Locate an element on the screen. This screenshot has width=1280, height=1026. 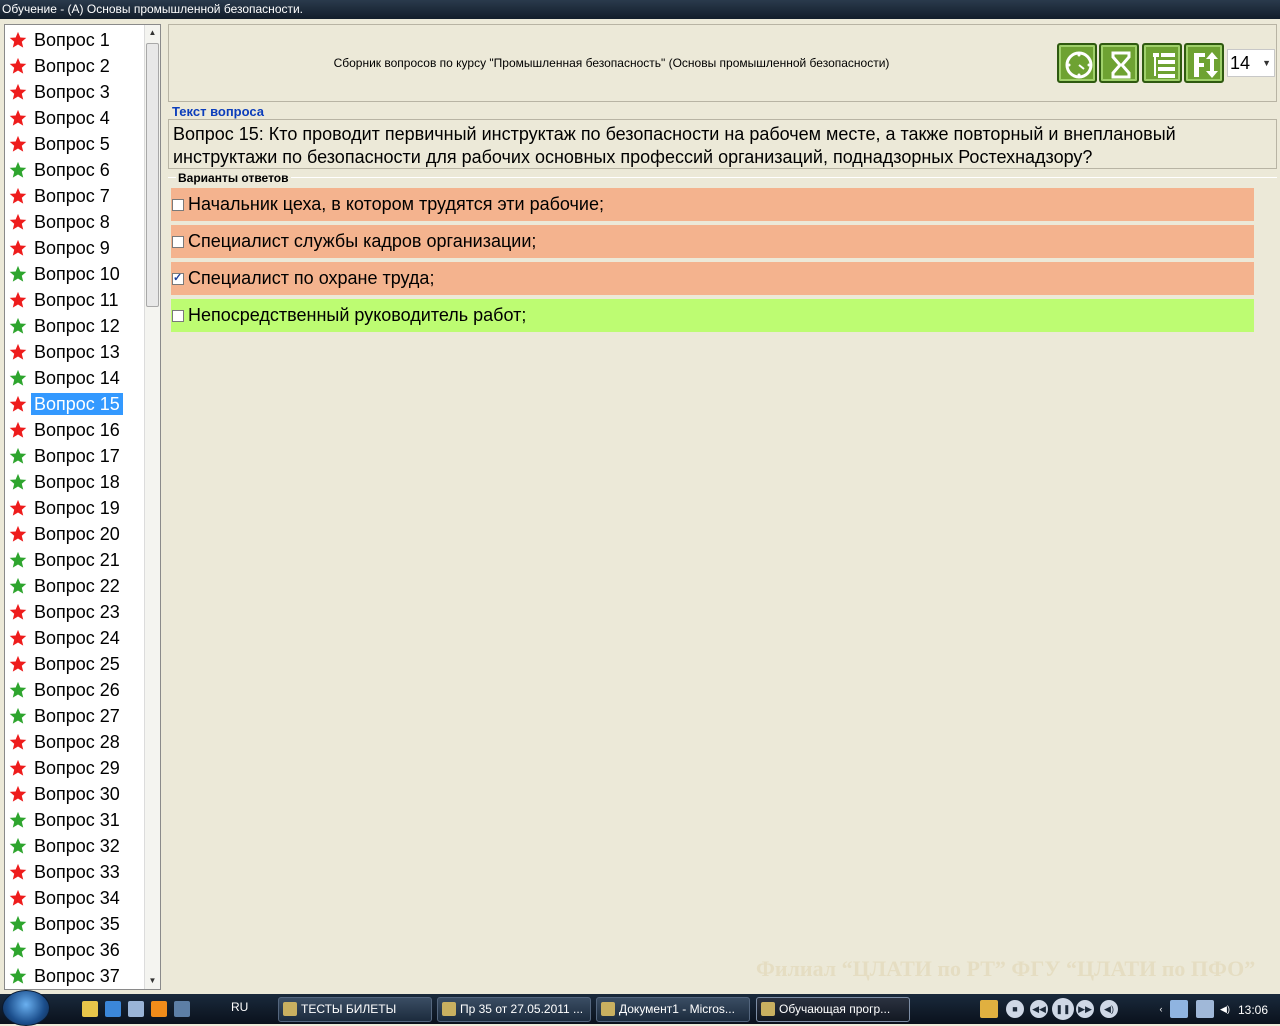
question-list-item-label: Вопрос 5 is located at coordinates (72, 144).